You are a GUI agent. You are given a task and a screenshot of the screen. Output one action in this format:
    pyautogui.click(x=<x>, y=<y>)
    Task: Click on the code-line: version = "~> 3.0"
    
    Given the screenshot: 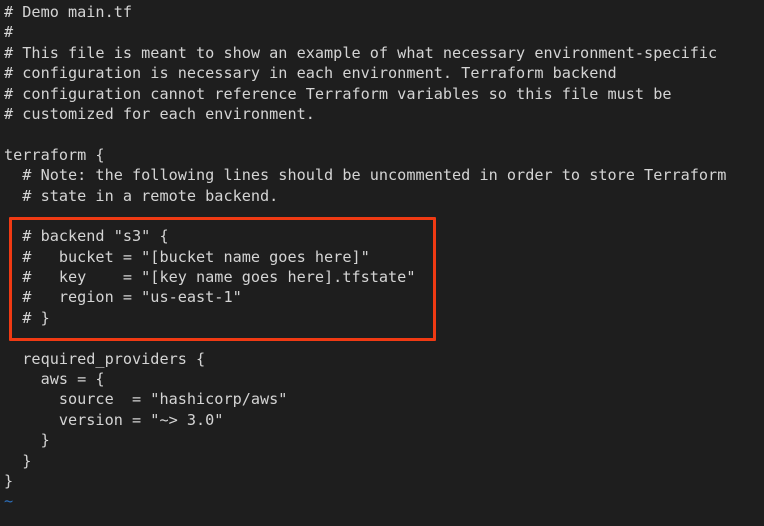 What is the action you would take?
    pyautogui.click(x=114, y=419)
    